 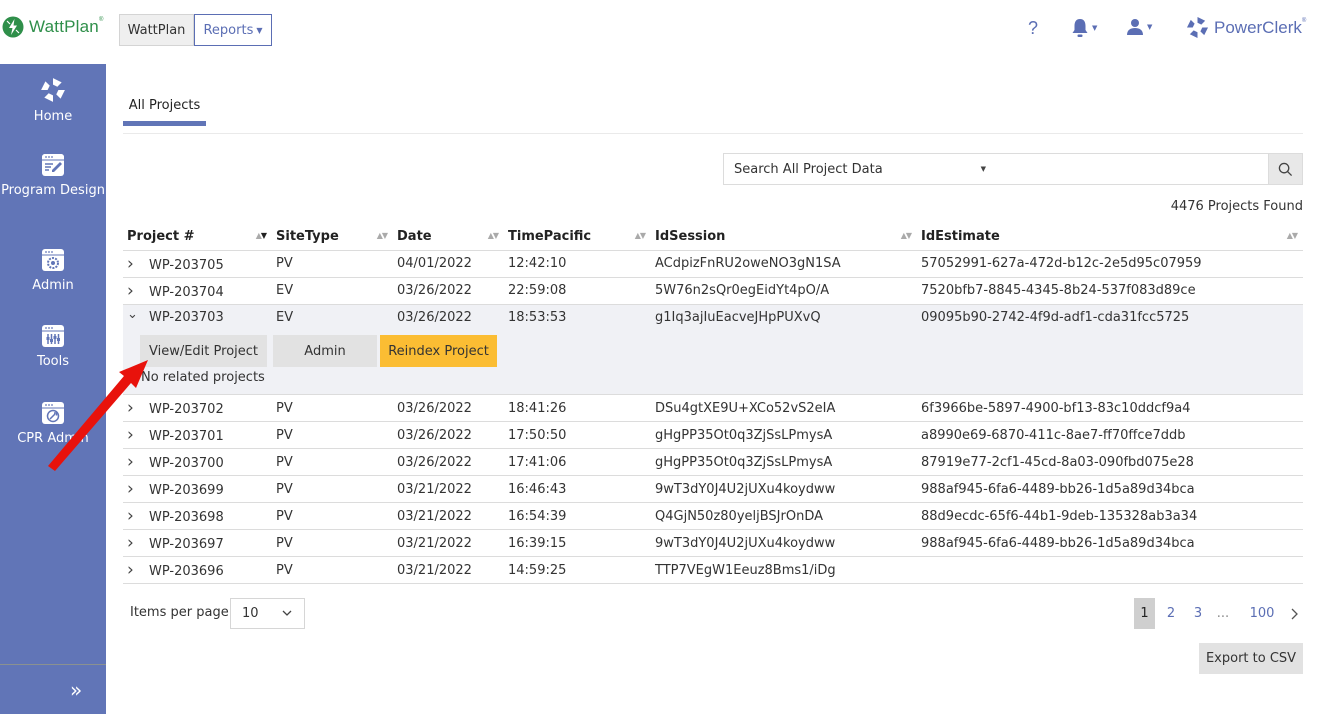 What do you see at coordinates (784, 237) in the screenshot?
I see `column-header-idsession: IdSession ▲▼` at bounding box center [784, 237].